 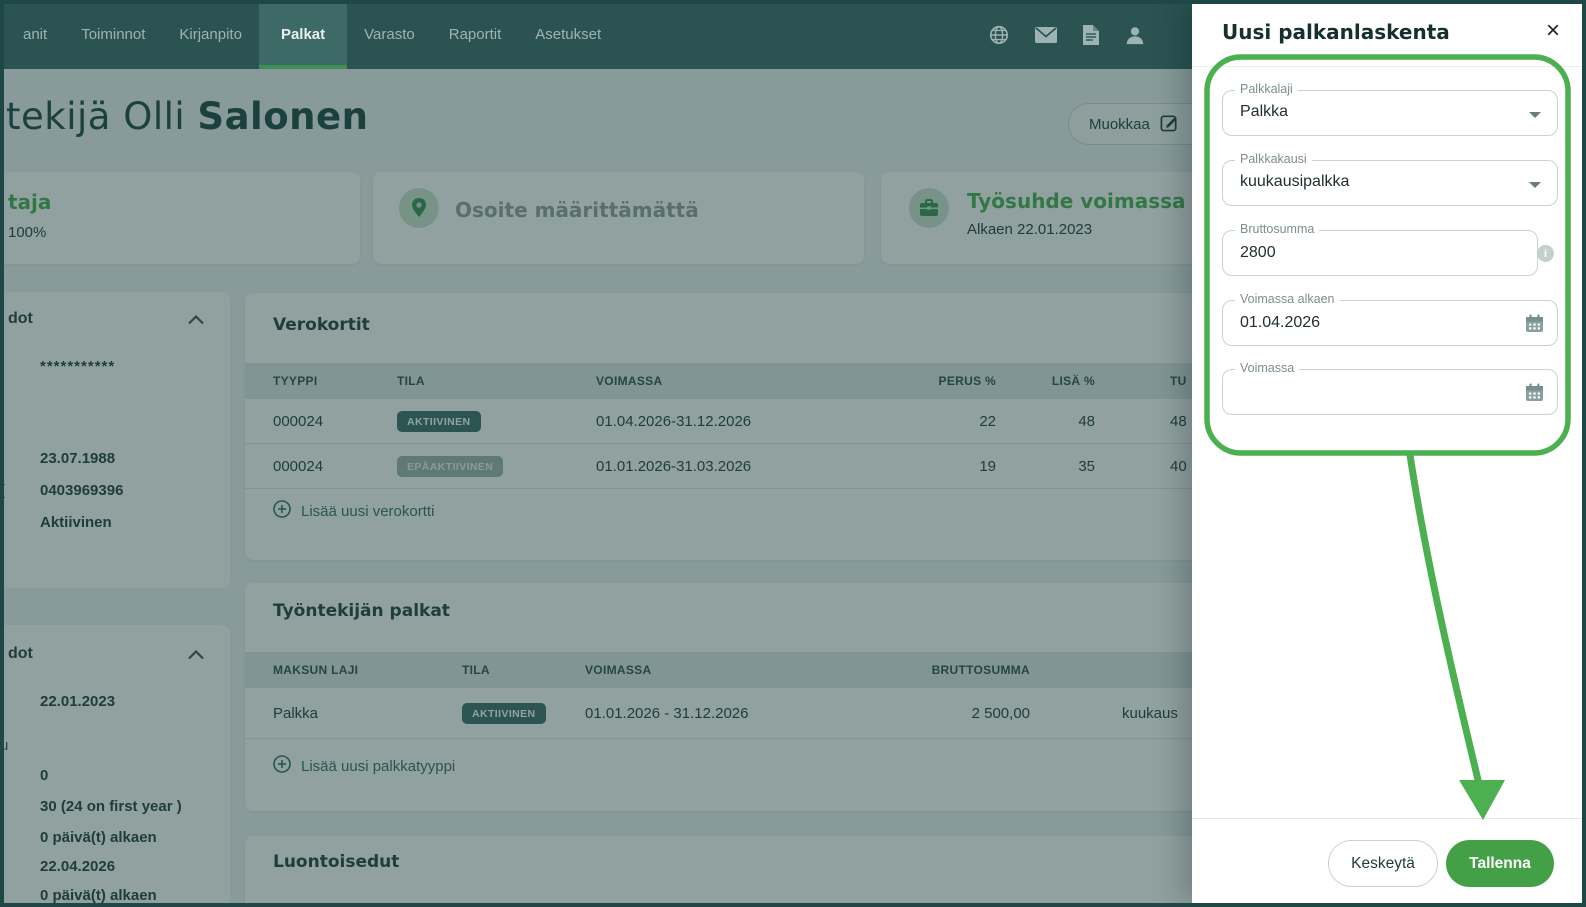 What do you see at coordinates (1380, 323) in the screenshot?
I see `voimassa-alkaen-input` at bounding box center [1380, 323].